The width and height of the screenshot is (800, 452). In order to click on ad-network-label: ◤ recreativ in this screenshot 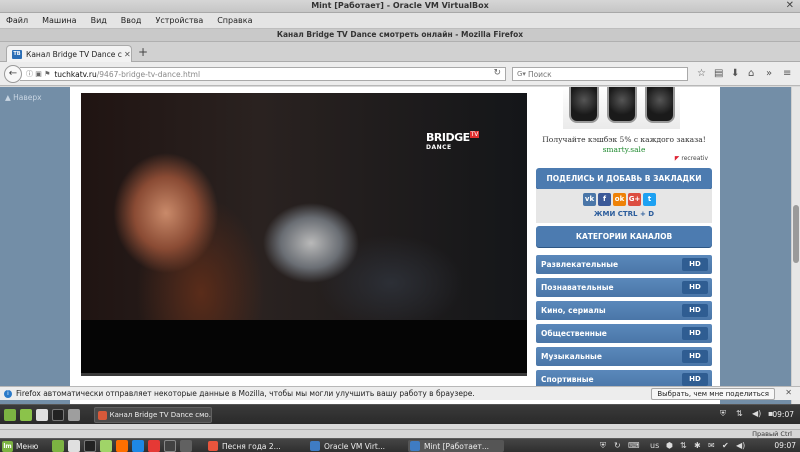, I will do `click(691, 158)`.